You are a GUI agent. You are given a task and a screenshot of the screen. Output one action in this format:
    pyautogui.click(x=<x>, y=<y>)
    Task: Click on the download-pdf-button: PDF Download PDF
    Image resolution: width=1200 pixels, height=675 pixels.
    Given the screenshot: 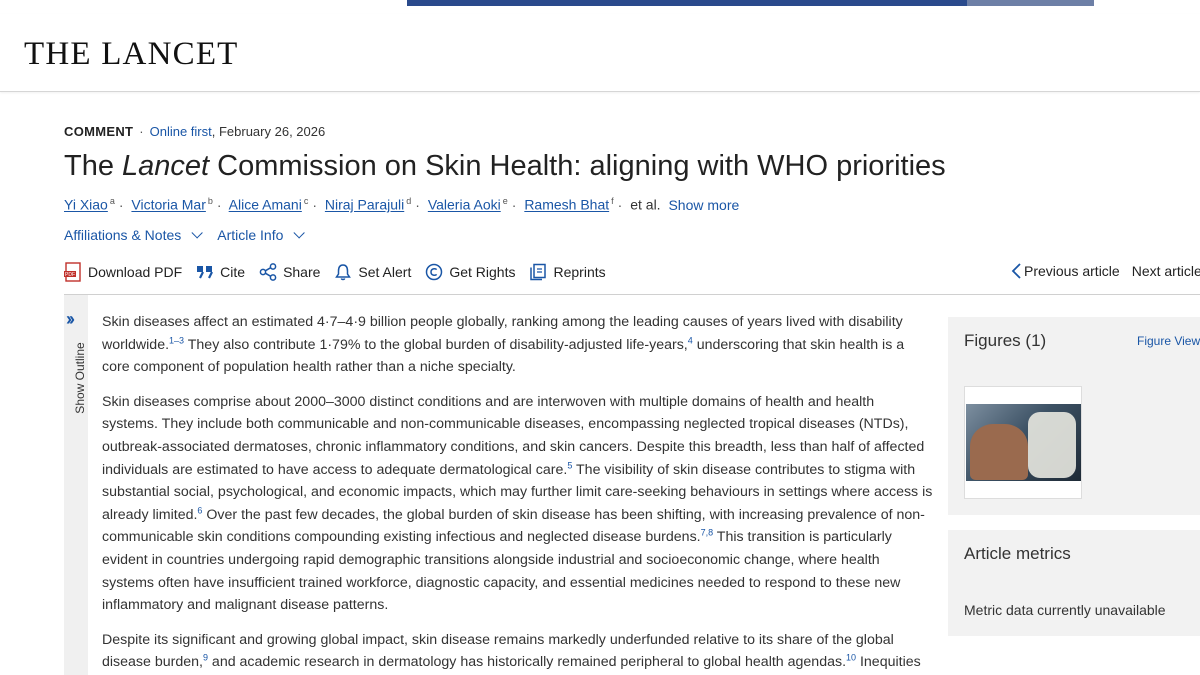 What is the action you would take?
    pyautogui.click(x=123, y=272)
    